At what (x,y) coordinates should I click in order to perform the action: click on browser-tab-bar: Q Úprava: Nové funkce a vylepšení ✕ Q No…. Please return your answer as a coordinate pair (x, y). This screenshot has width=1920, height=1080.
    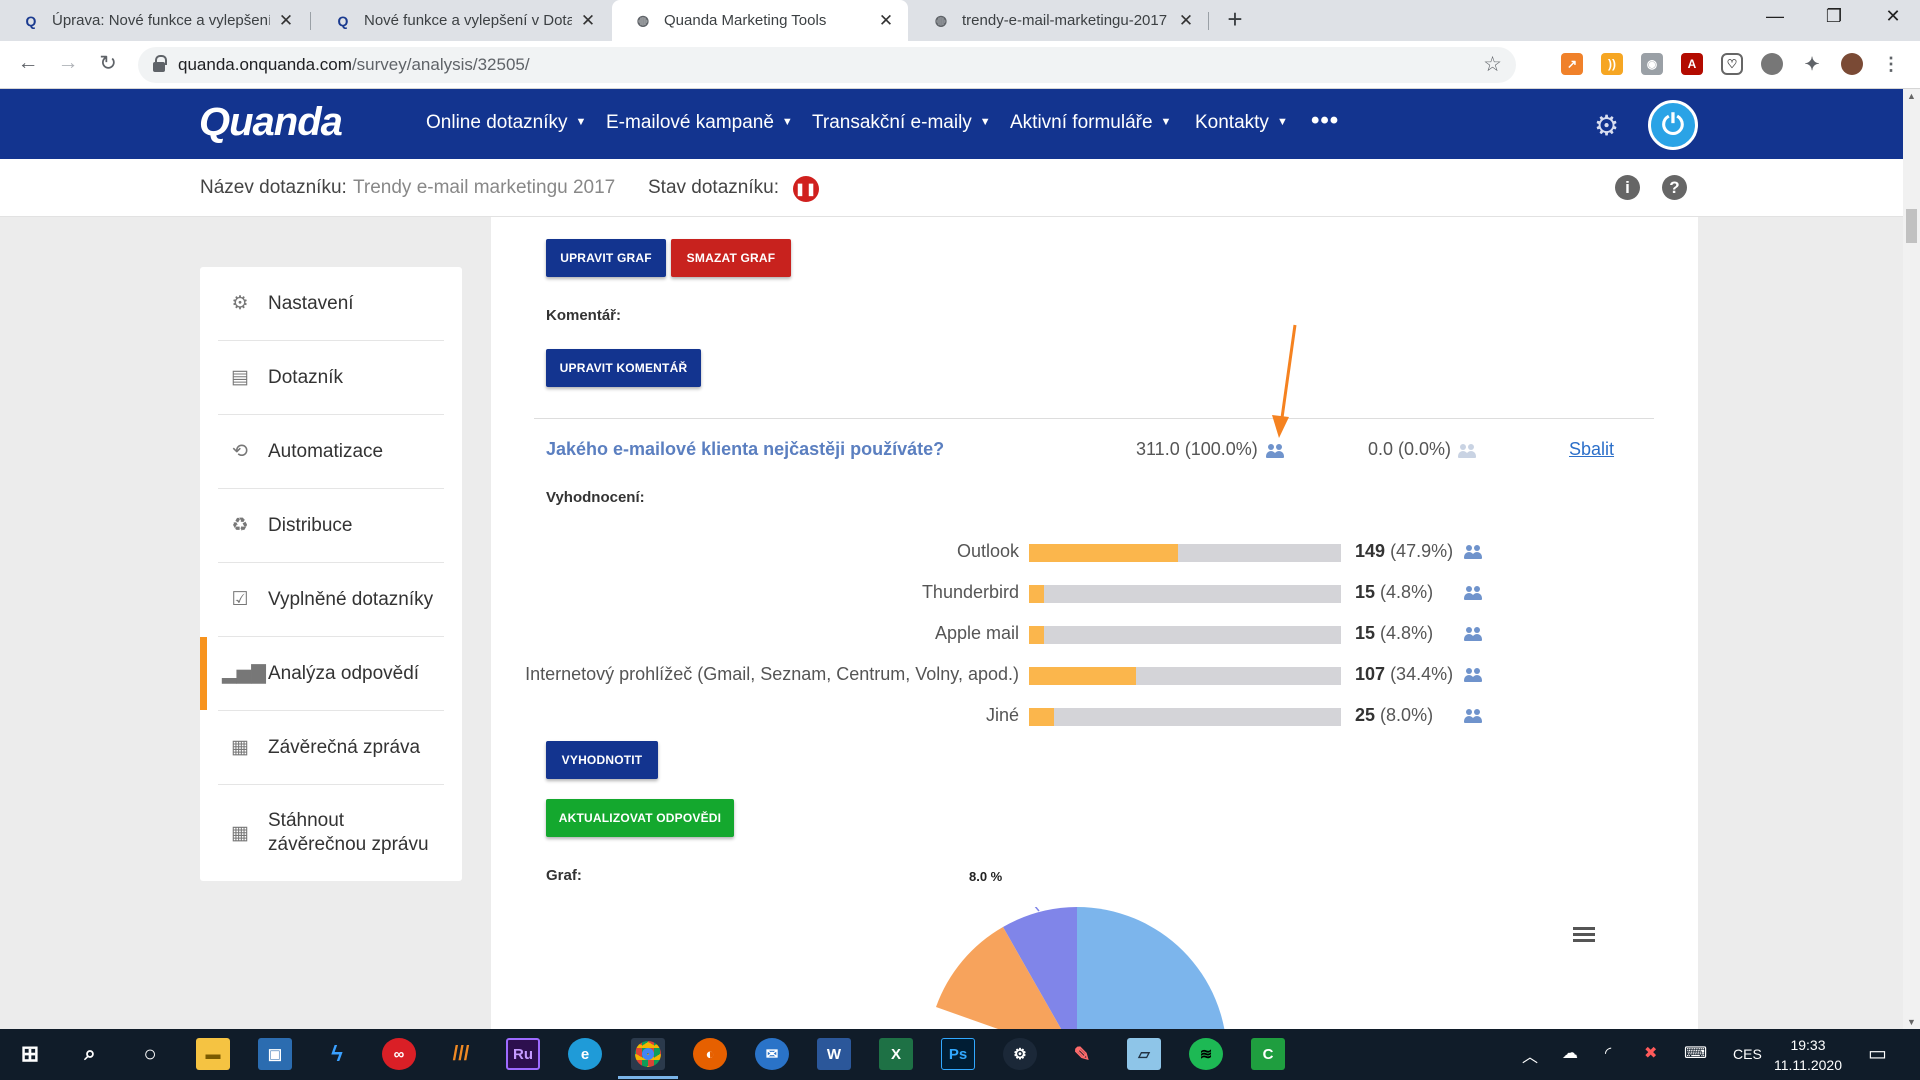
    Looking at the image, I should click on (960, 20).